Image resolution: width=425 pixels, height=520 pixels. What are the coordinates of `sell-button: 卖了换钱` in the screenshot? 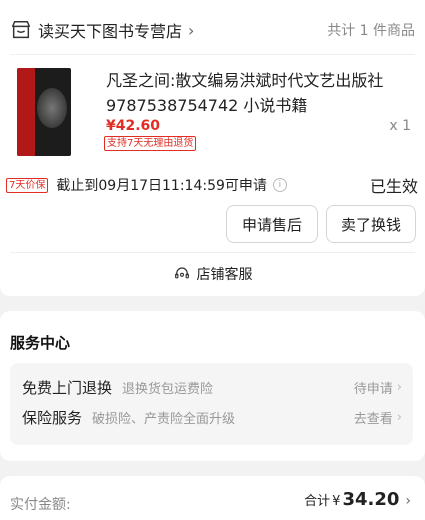 It's located at (371, 224).